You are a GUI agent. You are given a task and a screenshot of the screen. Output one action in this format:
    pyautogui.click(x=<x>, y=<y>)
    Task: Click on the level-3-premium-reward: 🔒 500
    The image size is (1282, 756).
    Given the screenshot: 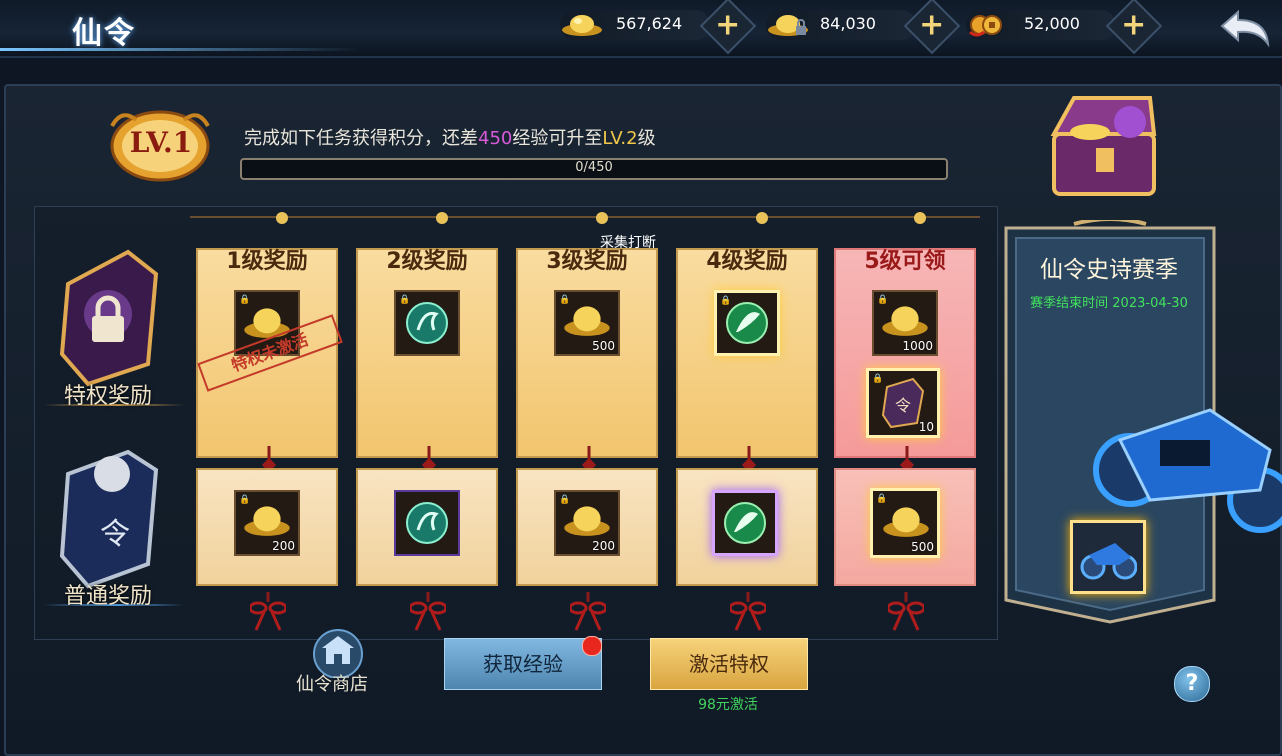 What is the action you would take?
    pyautogui.click(x=587, y=323)
    